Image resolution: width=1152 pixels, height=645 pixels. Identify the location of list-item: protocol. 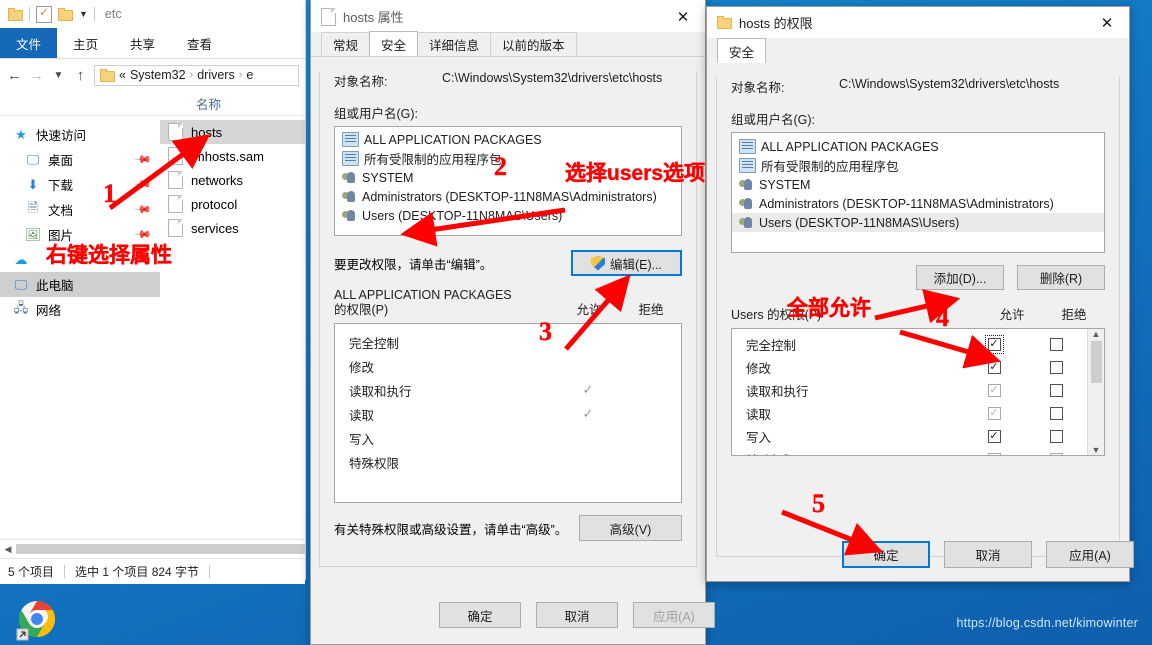
(232, 204).